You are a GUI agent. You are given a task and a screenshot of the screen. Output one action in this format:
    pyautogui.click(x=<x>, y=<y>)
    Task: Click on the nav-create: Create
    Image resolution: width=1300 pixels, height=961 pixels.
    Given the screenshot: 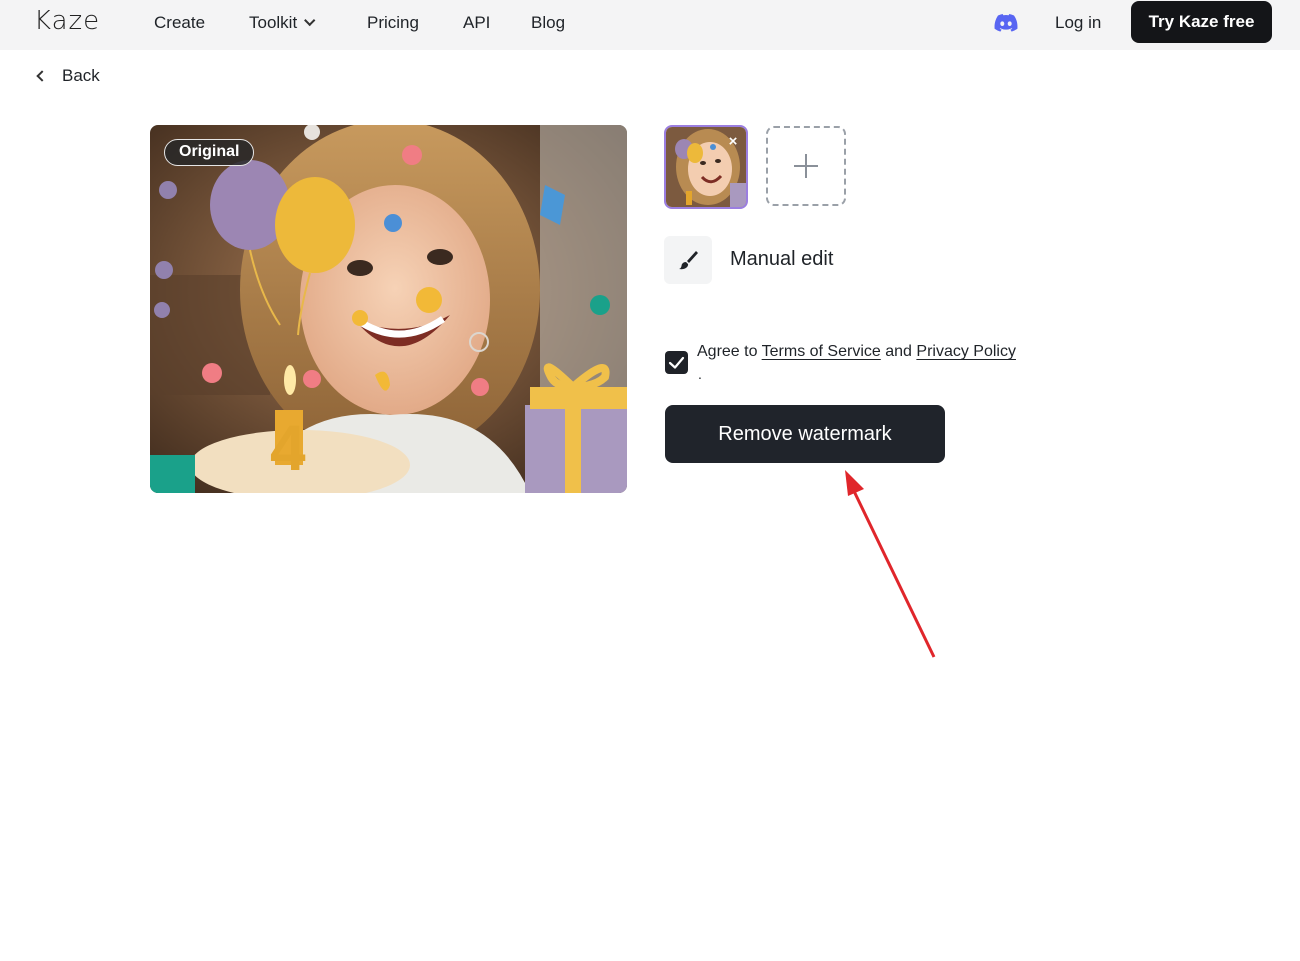 What is the action you would take?
    pyautogui.click(x=179, y=23)
    